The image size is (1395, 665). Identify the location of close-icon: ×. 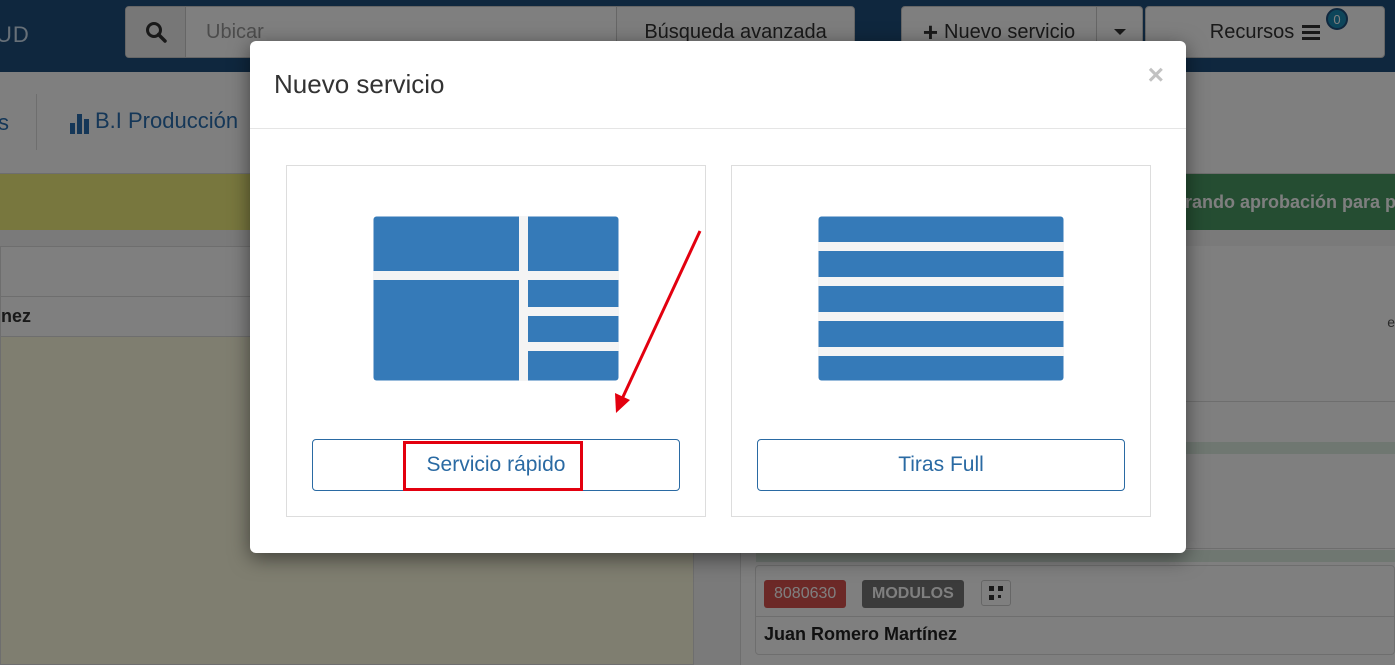
(1156, 75).